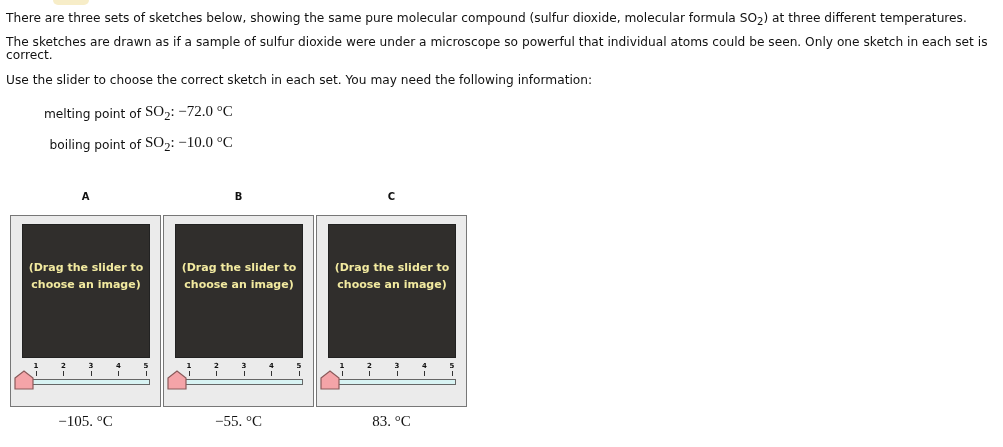  What do you see at coordinates (238, 198) in the screenshot?
I see `set-heading: B` at bounding box center [238, 198].